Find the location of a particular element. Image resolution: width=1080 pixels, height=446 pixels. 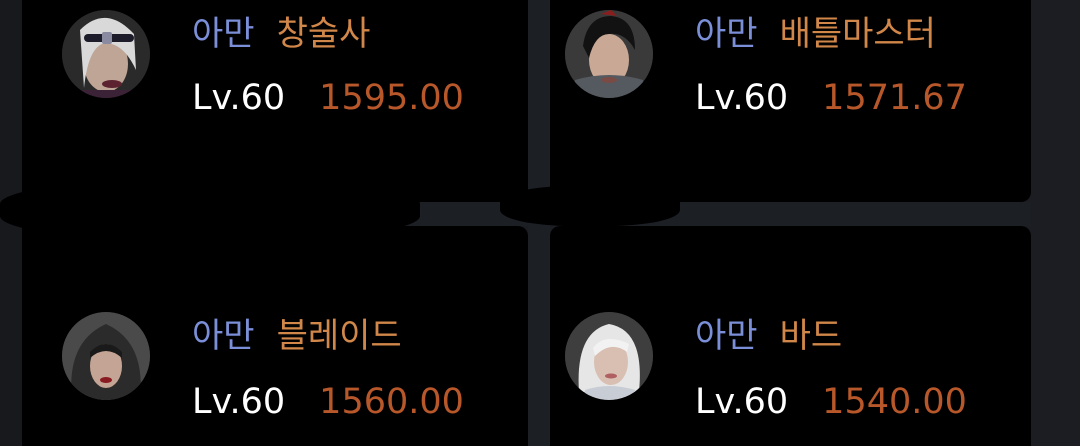

avatar-male-battlemaster is located at coordinates (609, 54).